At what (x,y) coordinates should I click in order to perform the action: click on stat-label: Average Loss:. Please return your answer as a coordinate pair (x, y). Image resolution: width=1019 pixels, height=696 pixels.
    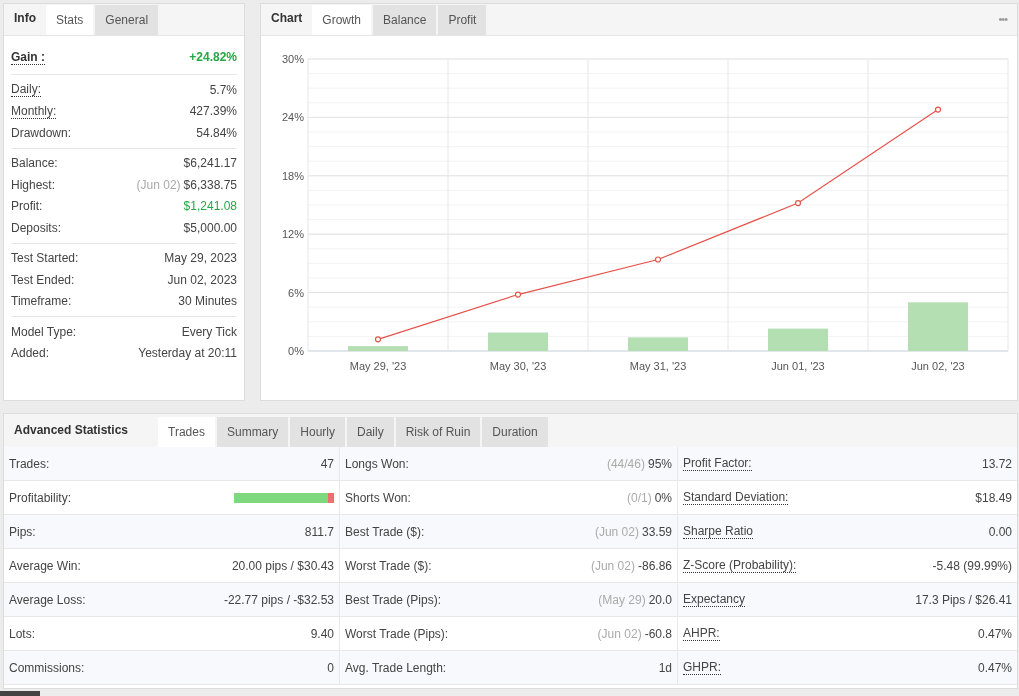
    Looking at the image, I should click on (47, 600).